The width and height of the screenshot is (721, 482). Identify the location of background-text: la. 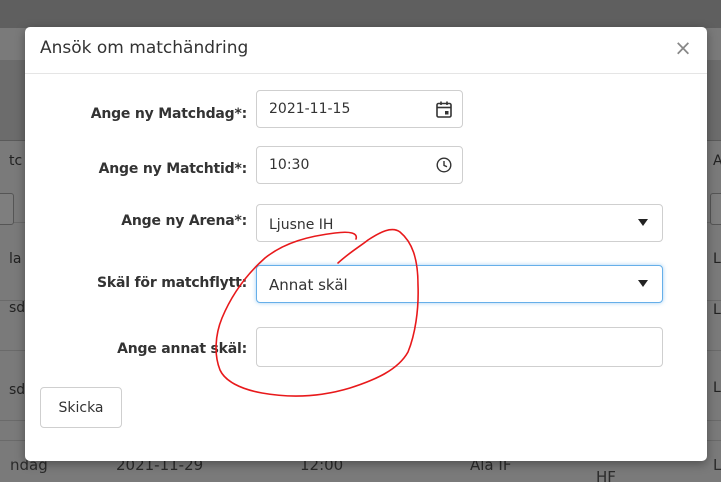
(15, 259).